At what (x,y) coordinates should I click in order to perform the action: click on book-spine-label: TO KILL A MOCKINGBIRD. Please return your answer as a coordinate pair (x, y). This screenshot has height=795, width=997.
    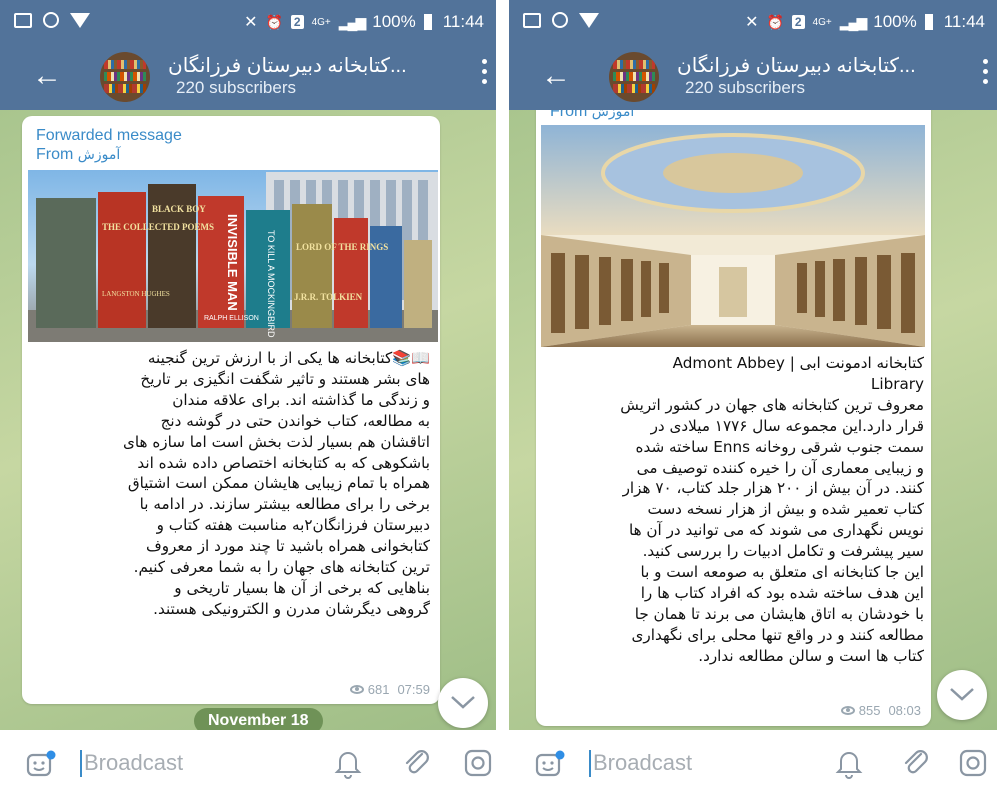
    Looking at the image, I should click on (271, 284).